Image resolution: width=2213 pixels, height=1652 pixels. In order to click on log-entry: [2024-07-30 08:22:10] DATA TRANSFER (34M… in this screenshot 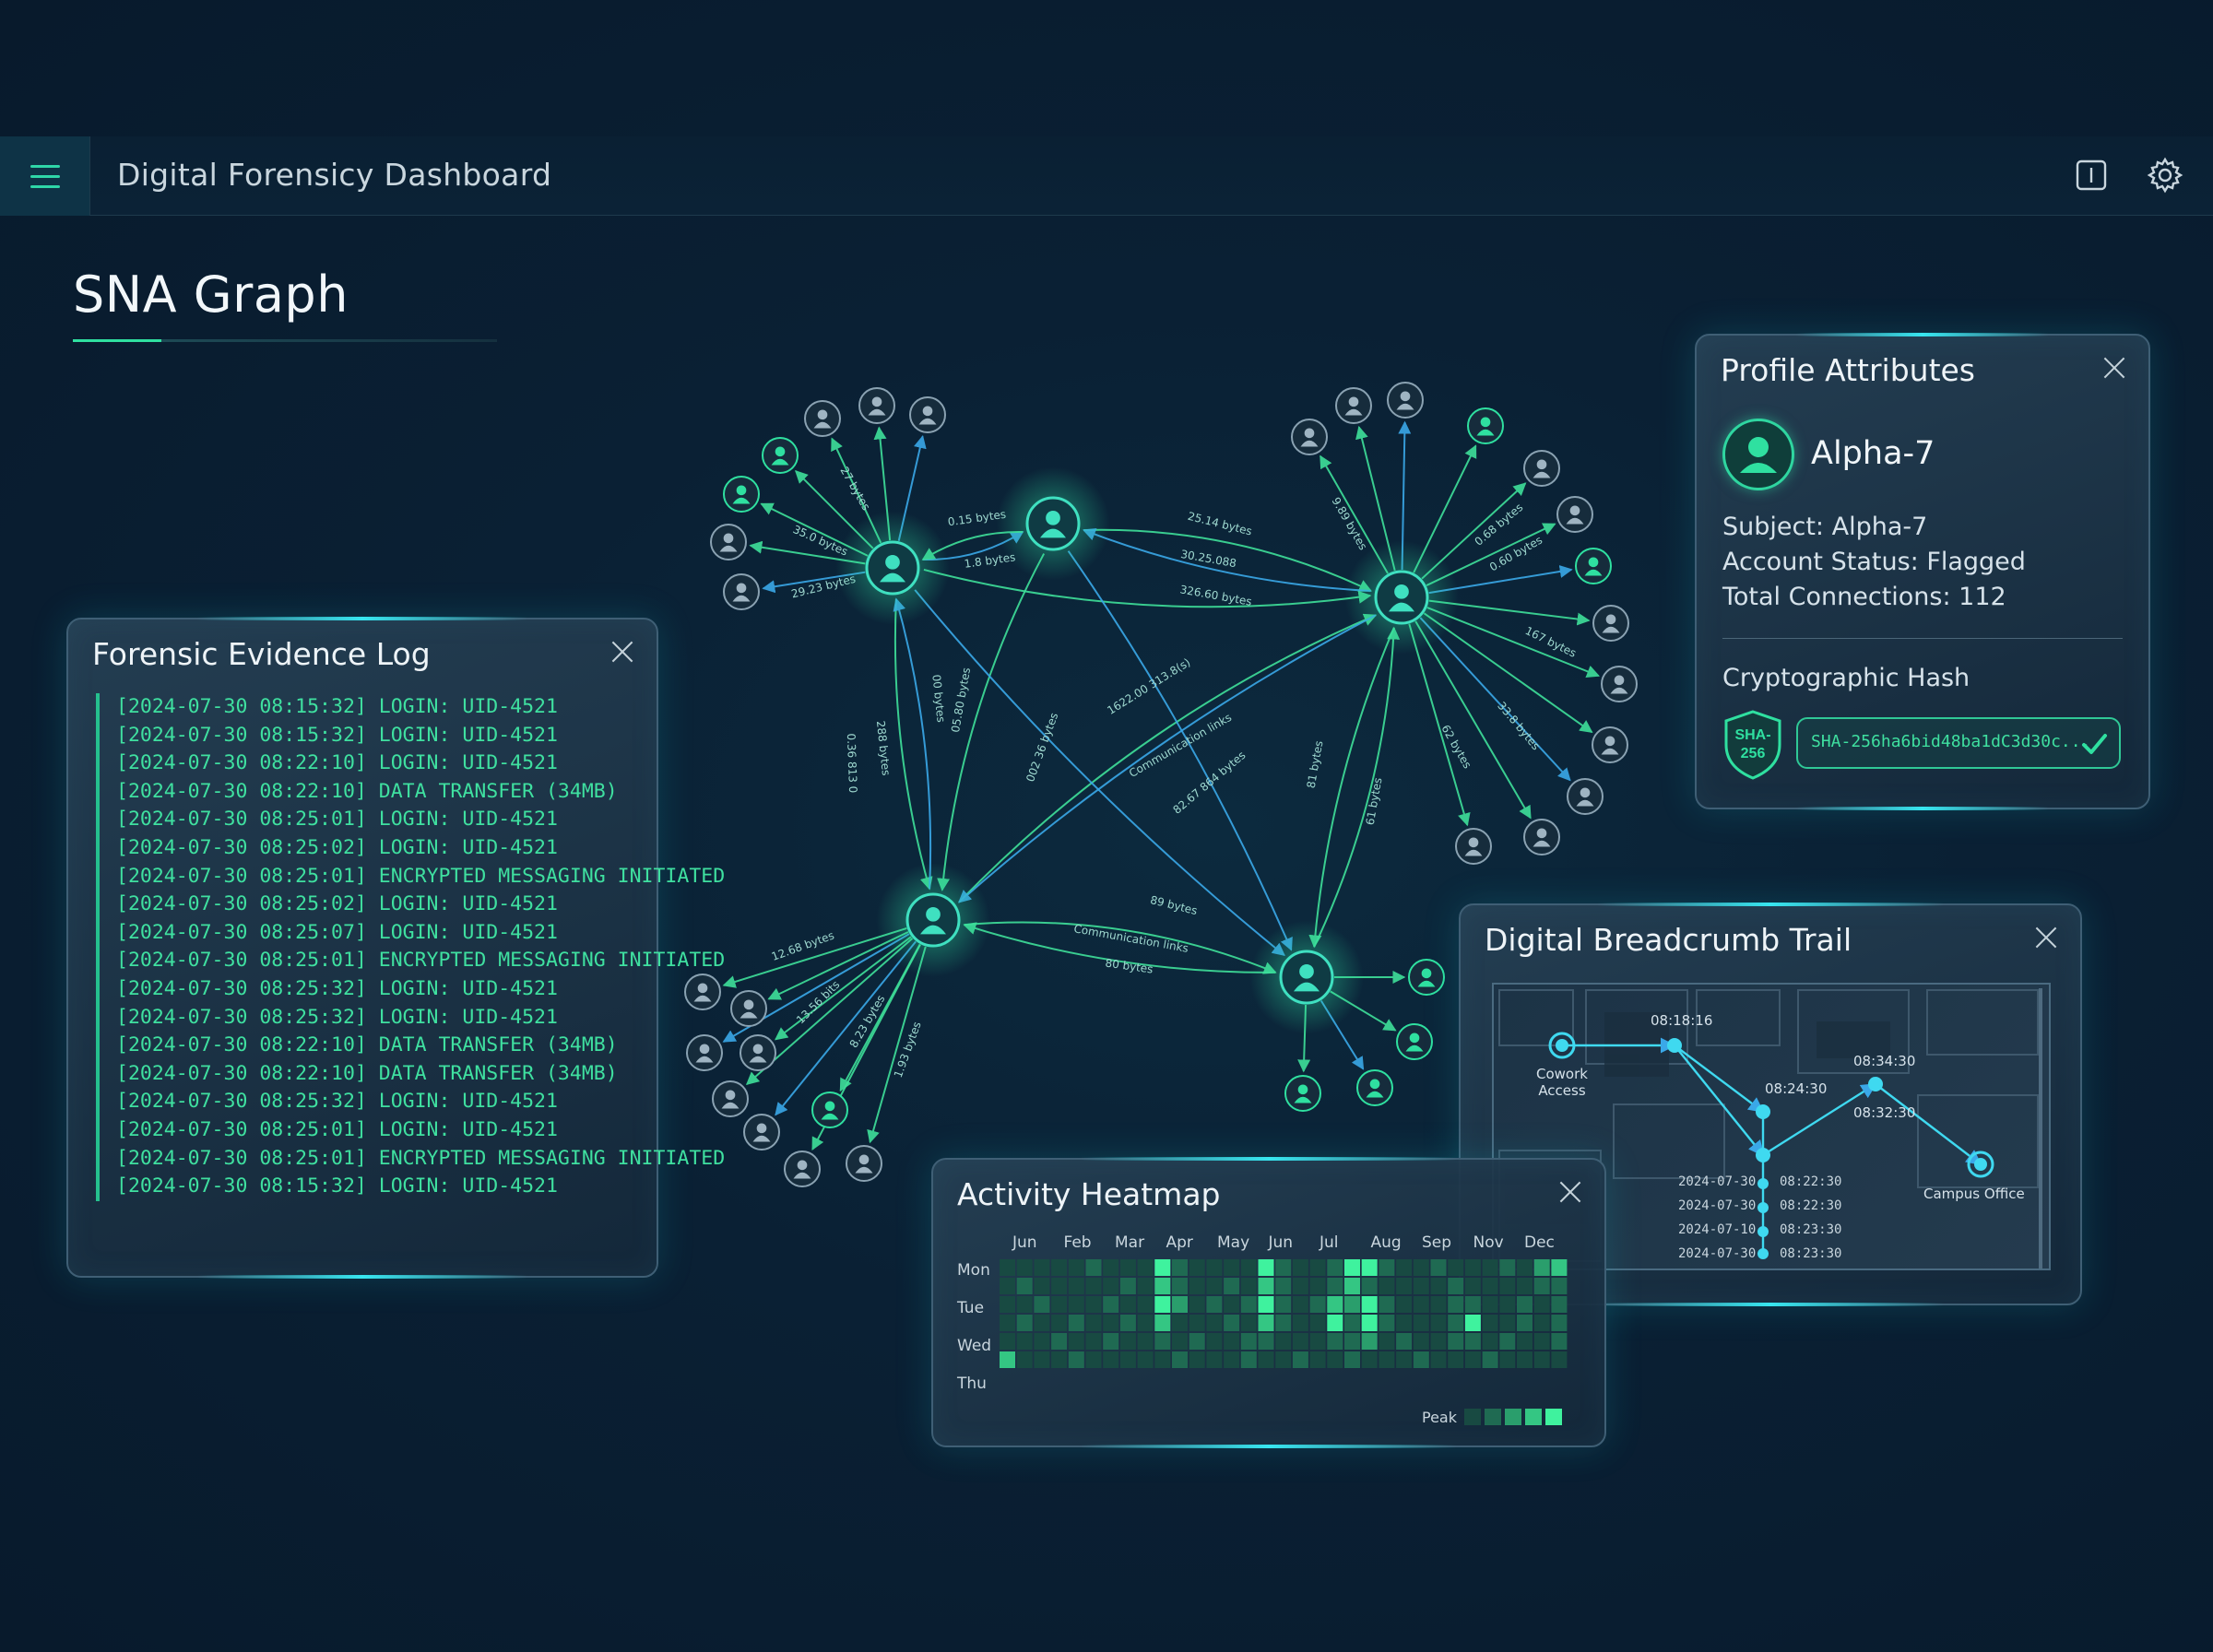, I will do `click(367, 1045)`.